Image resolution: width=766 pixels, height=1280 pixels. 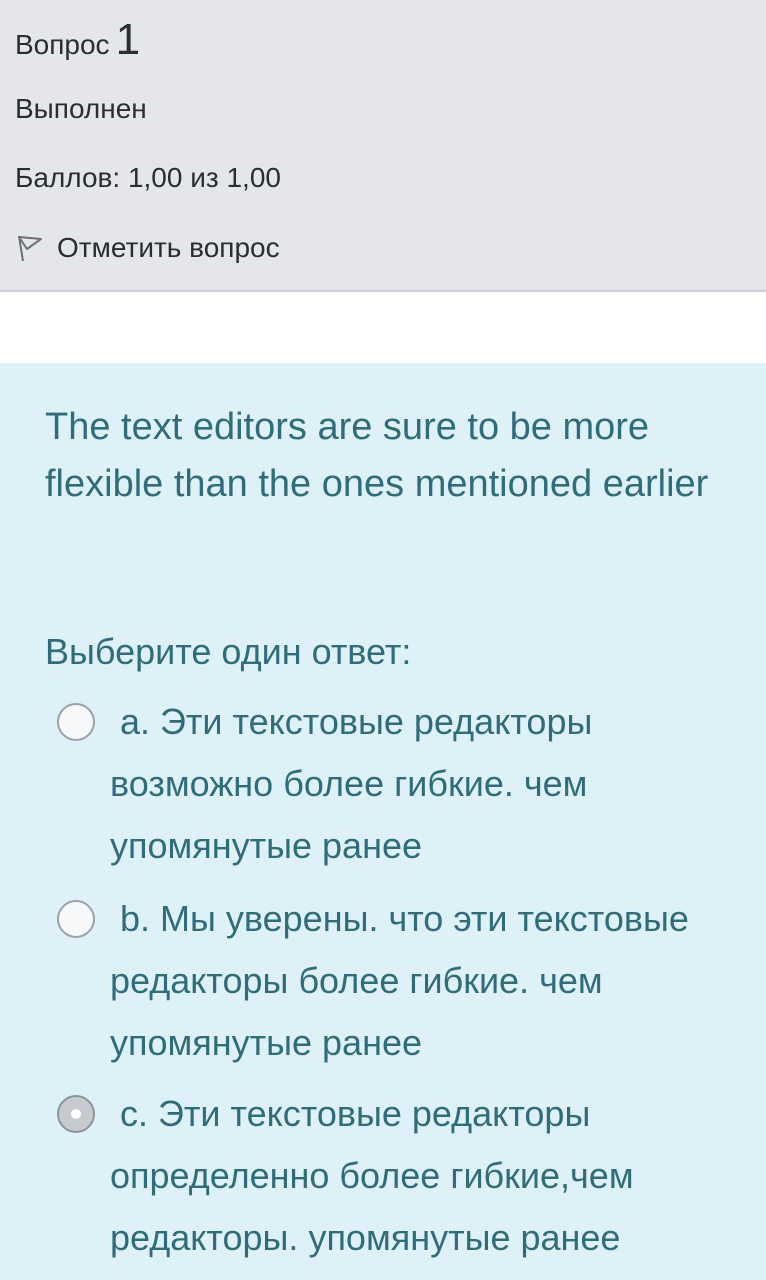 What do you see at coordinates (62, 44) in the screenshot?
I see `question-label: Вопрос` at bounding box center [62, 44].